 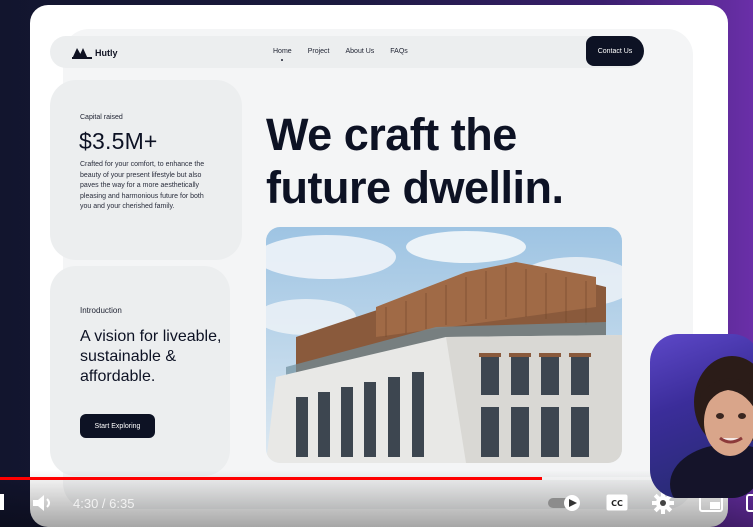 I want to click on nav-about-us: About Us, so click(x=359, y=51).